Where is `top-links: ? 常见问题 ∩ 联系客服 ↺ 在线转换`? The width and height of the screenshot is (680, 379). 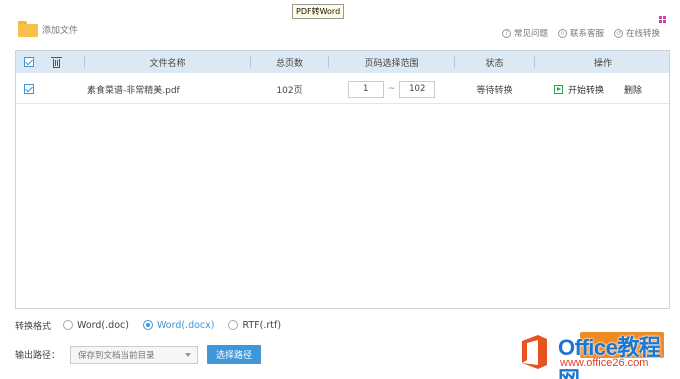 top-links: ? 常见问题 ∩ 联系客服 ↺ 在线转换 is located at coordinates (580, 33).